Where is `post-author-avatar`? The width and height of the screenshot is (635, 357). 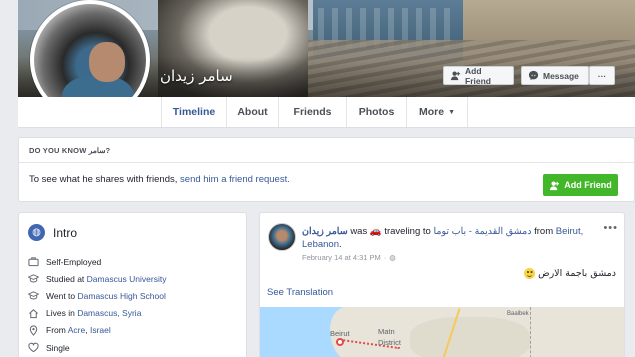 post-author-avatar is located at coordinates (282, 237).